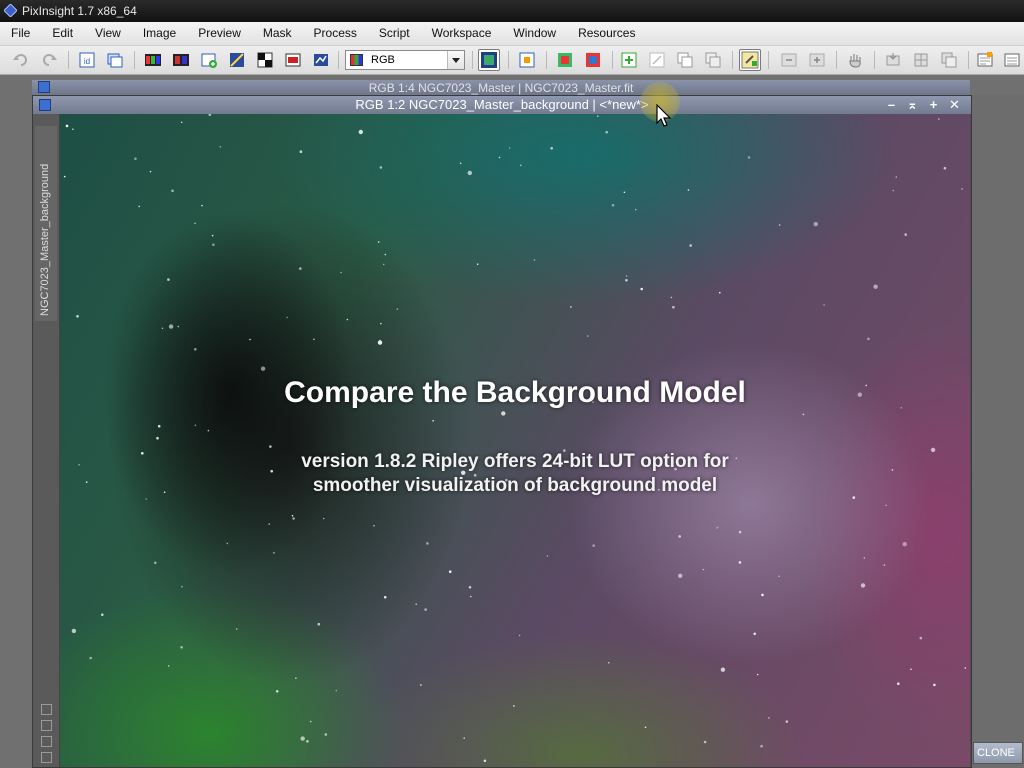 The width and height of the screenshot is (1024, 768). Describe the element at coordinates (21, 60) in the screenshot. I see `undo-icon` at that location.